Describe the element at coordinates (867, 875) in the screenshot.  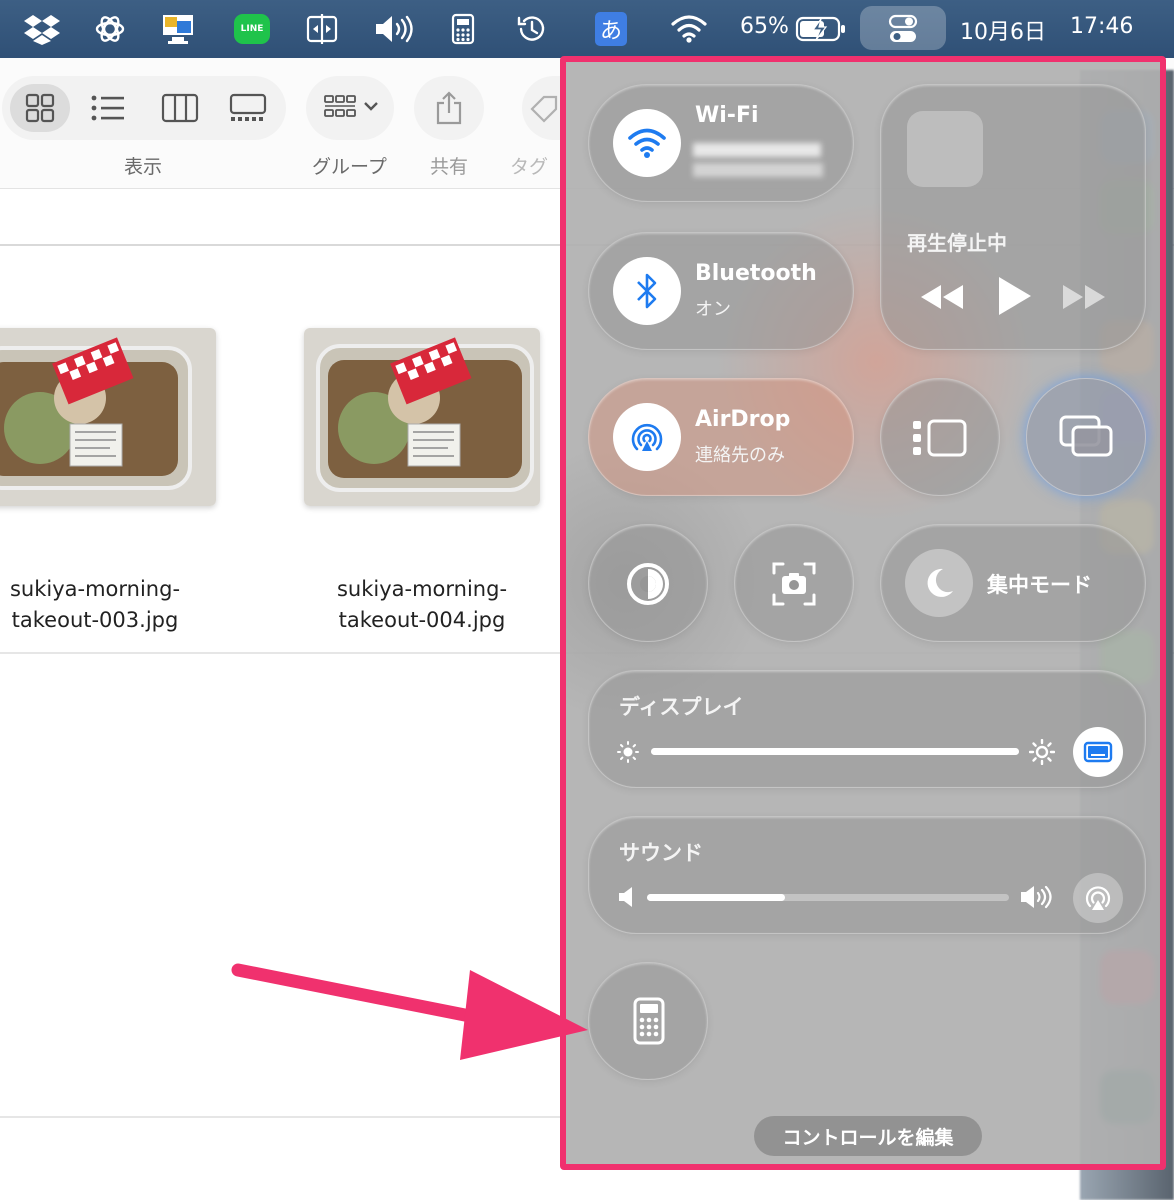
I see `sound-tile: サウンド` at that location.